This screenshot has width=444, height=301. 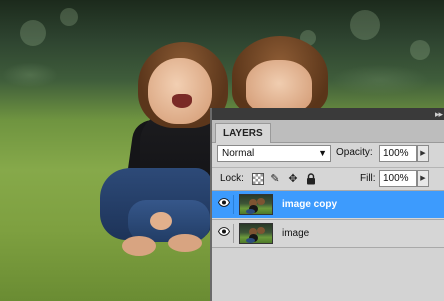 What do you see at coordinates (295, 233) in the screenshot?
I see `layer-name: image` at bounding box center [295, 233].